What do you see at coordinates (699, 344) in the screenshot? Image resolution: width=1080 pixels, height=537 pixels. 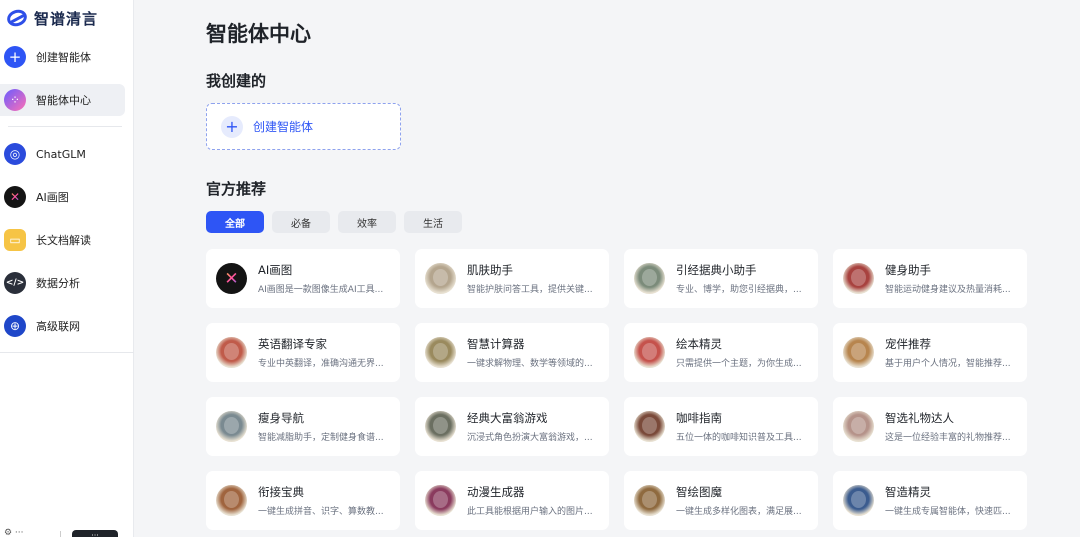 I see `agent-card-title: 绘本精灵` at bounding box center [699, 344].